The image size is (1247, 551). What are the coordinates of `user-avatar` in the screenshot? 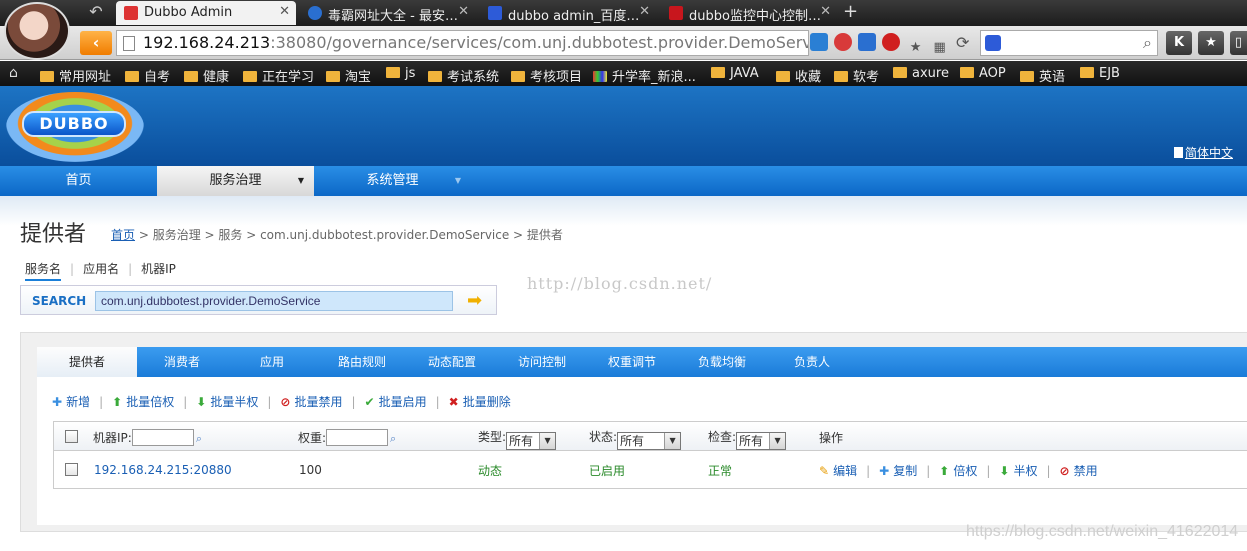 It's located at (37, 31).